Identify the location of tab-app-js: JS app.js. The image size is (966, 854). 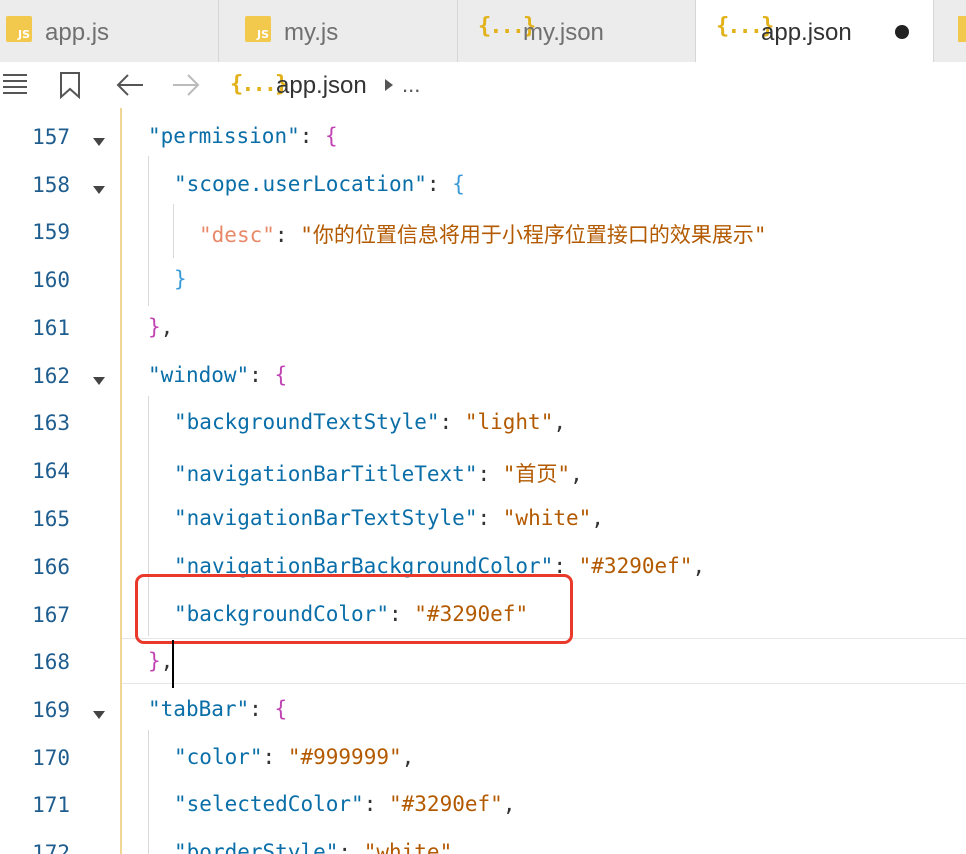
(109, 31).